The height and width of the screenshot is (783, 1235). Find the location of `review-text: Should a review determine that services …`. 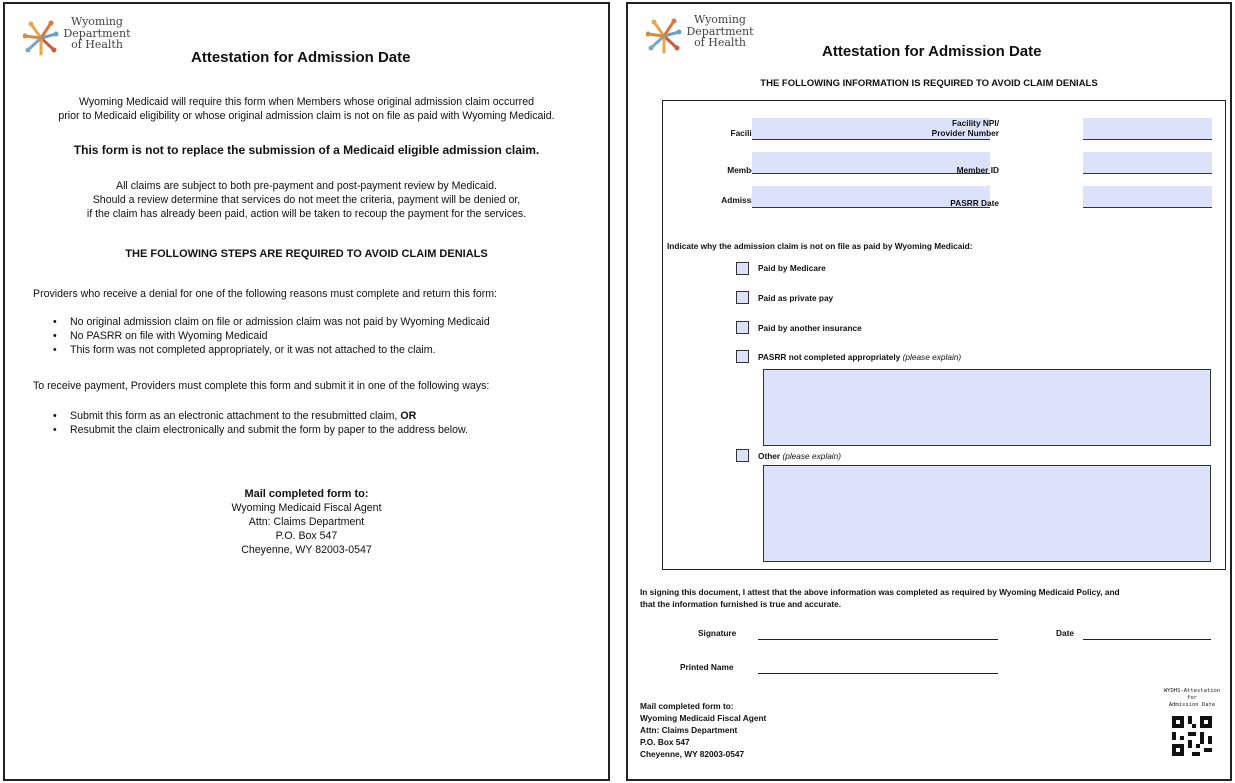

review-text: Should a review determine that services … is located at coordinates (306, 200).